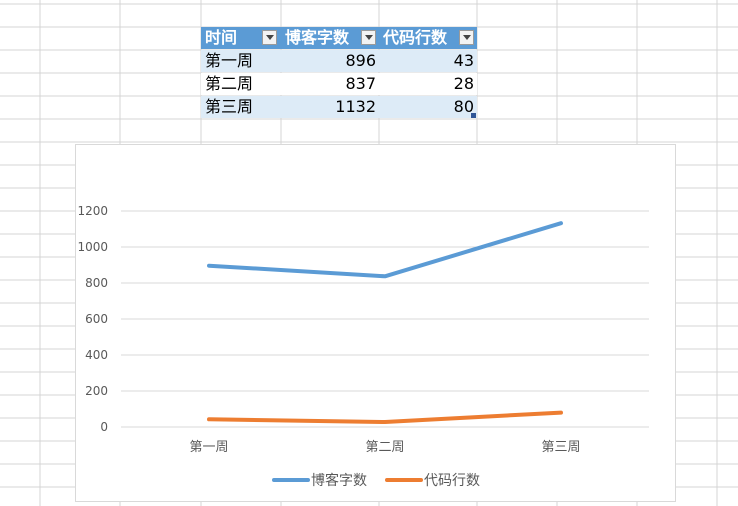  I want to click on table-cell: 第一周, so click(241, 61).